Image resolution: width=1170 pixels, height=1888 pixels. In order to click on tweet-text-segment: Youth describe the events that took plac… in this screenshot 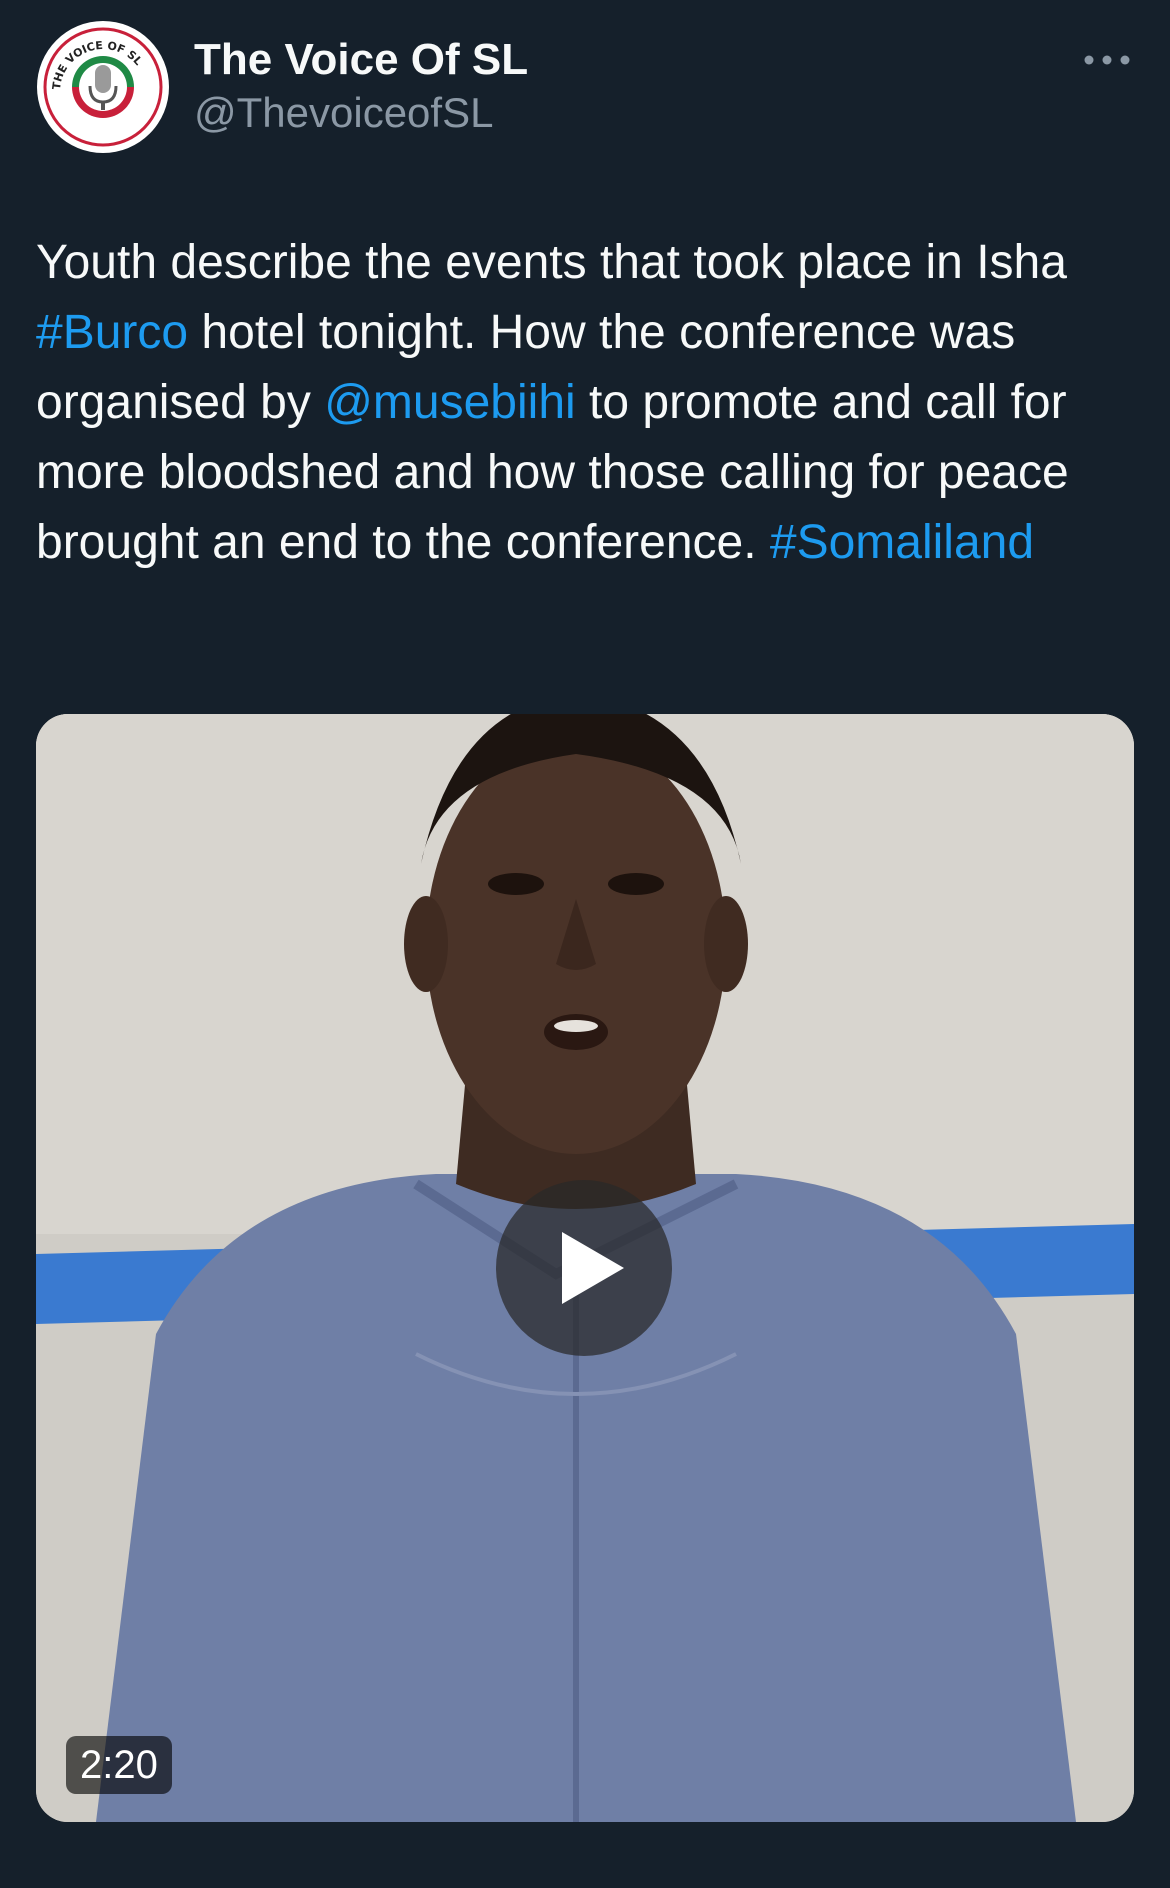, I will do `click(551, 262)`.